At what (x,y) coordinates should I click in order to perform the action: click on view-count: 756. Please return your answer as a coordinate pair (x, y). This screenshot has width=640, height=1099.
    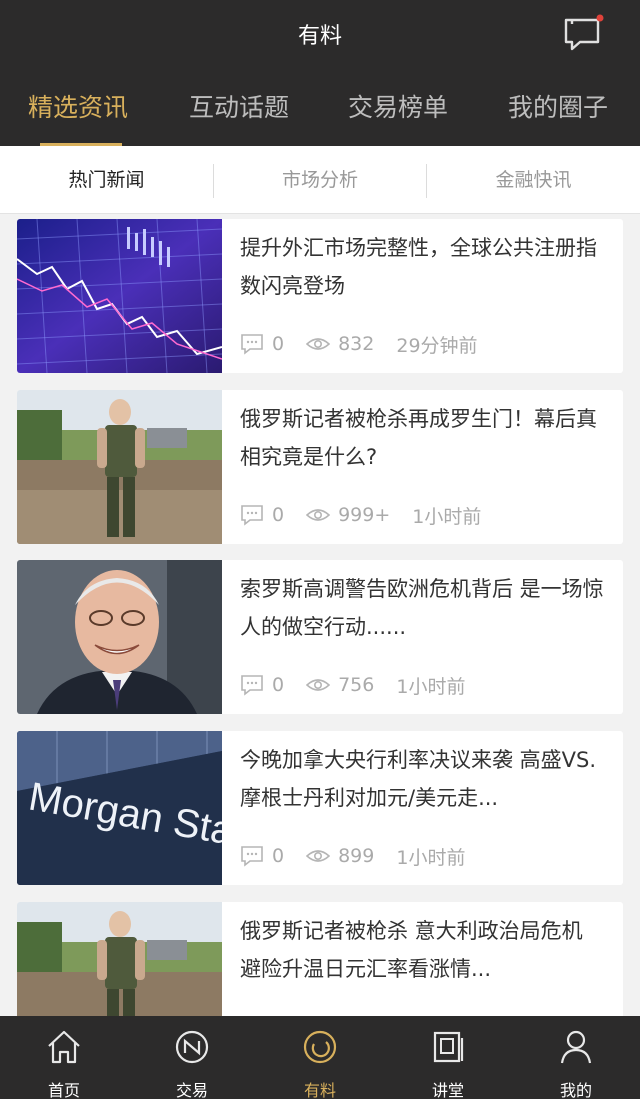
    Looking at the image, I should click on (356, 685).